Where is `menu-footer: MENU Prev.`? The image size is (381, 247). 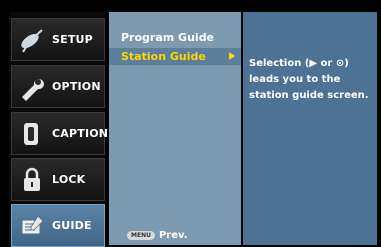 menu-footer: MENU Prev. is located at coordinates (157, 235).